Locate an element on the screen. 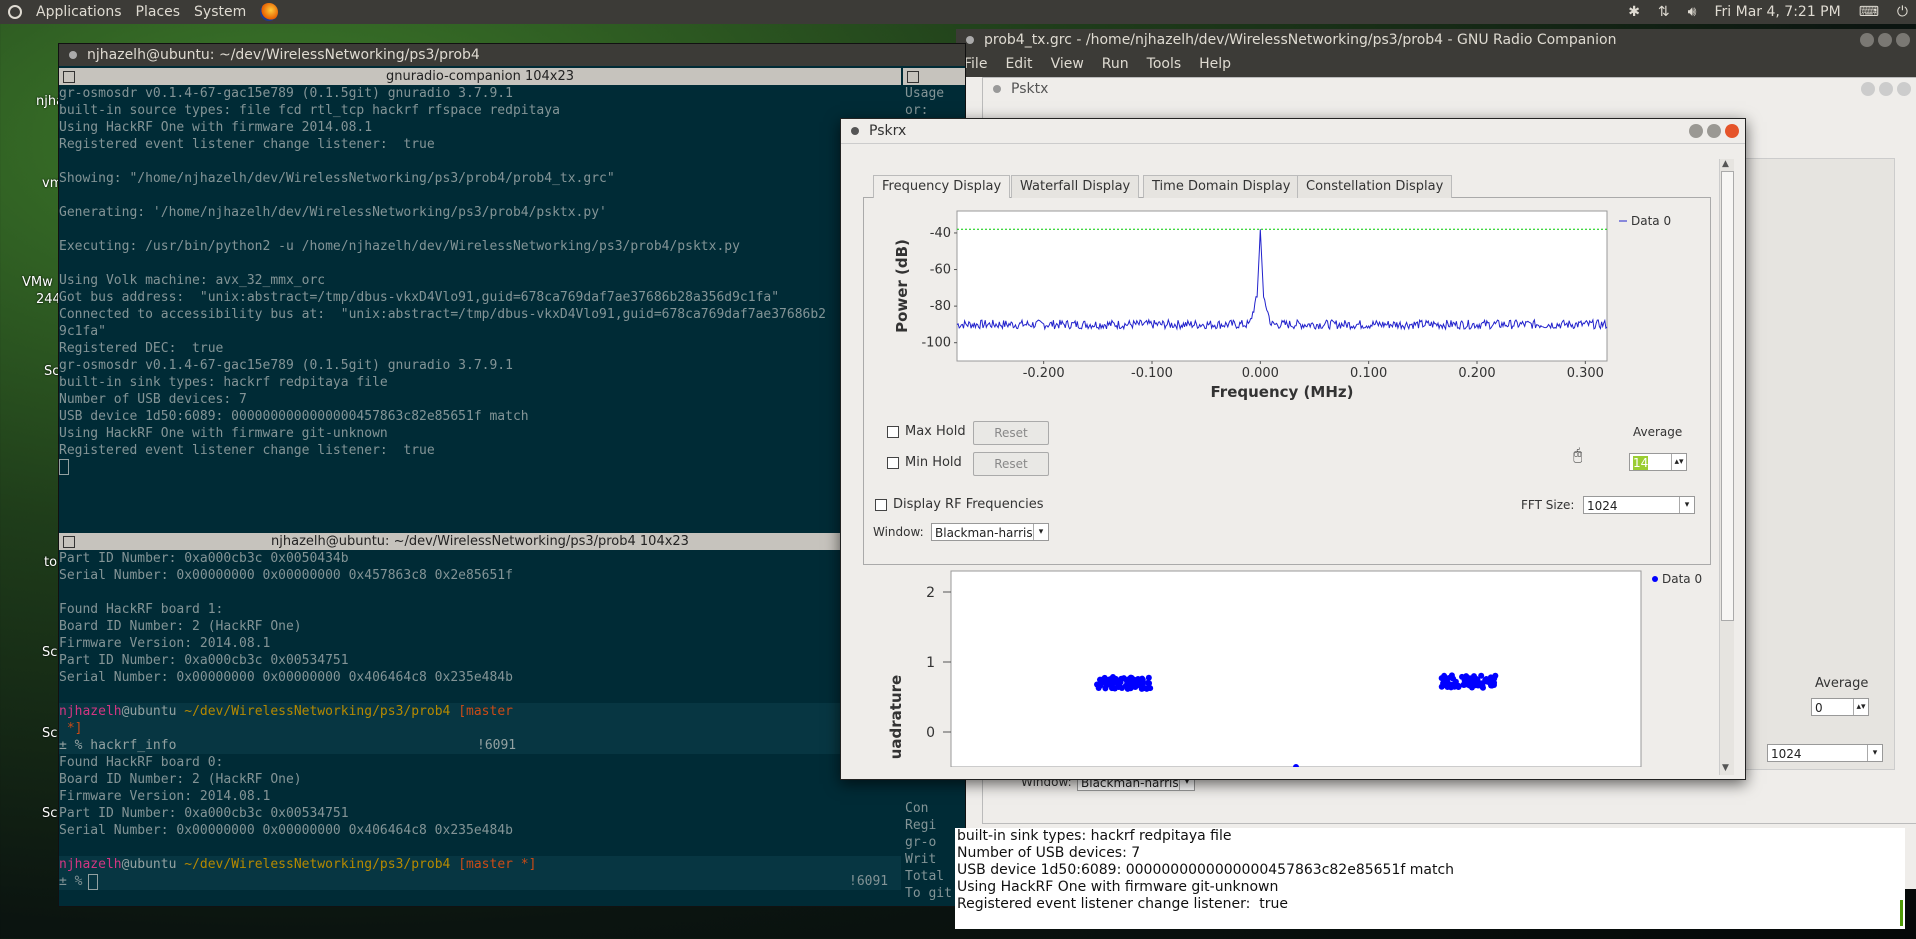  menu-run: Run is located at coordinates (1115, 64).